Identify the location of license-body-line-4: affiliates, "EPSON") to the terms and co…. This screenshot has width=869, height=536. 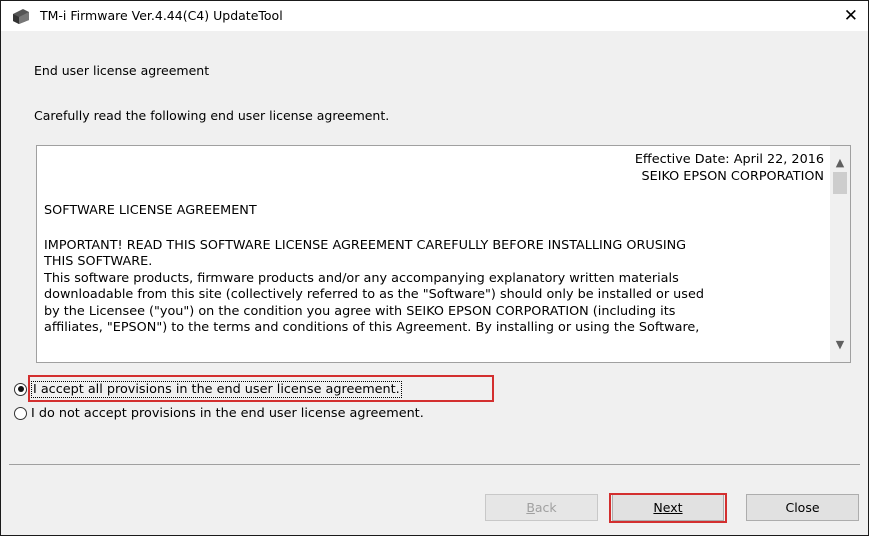
(372, 327).